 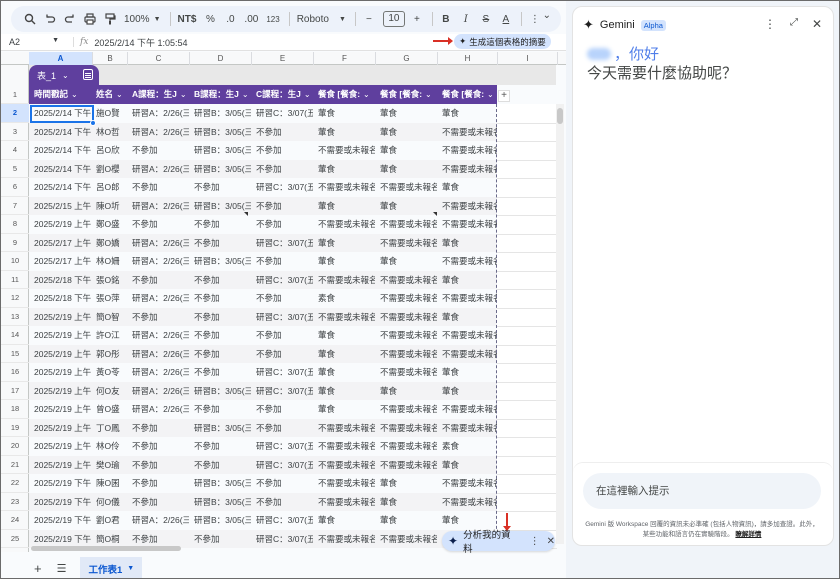 What do you see at coordinates (282, 94) in the screenshot?
I see `table-column-header: C課程：生J ⌄` at bounding box center [282, 94].